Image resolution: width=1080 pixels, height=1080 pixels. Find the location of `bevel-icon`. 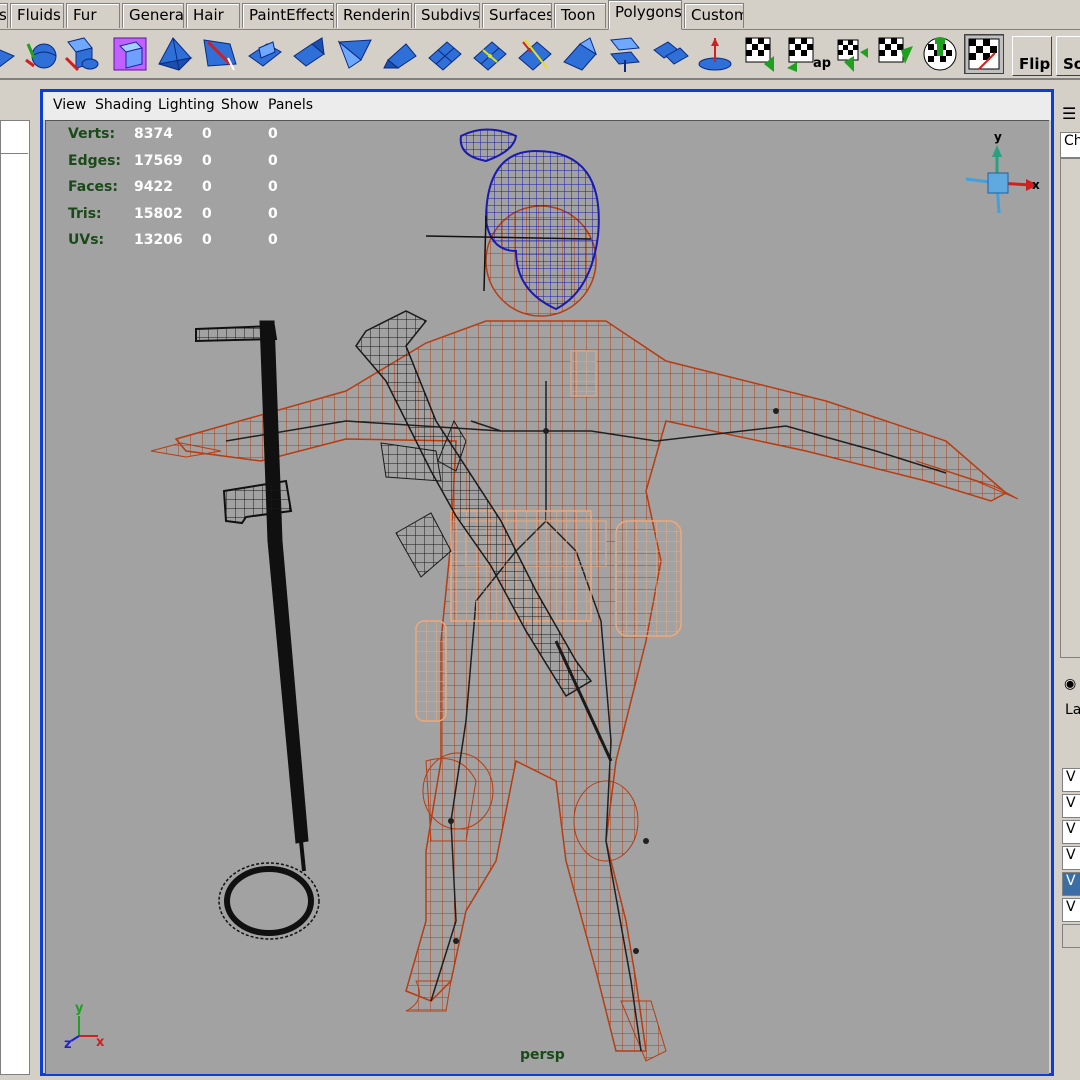

bevel-icon is located at coordinates (355, 54).